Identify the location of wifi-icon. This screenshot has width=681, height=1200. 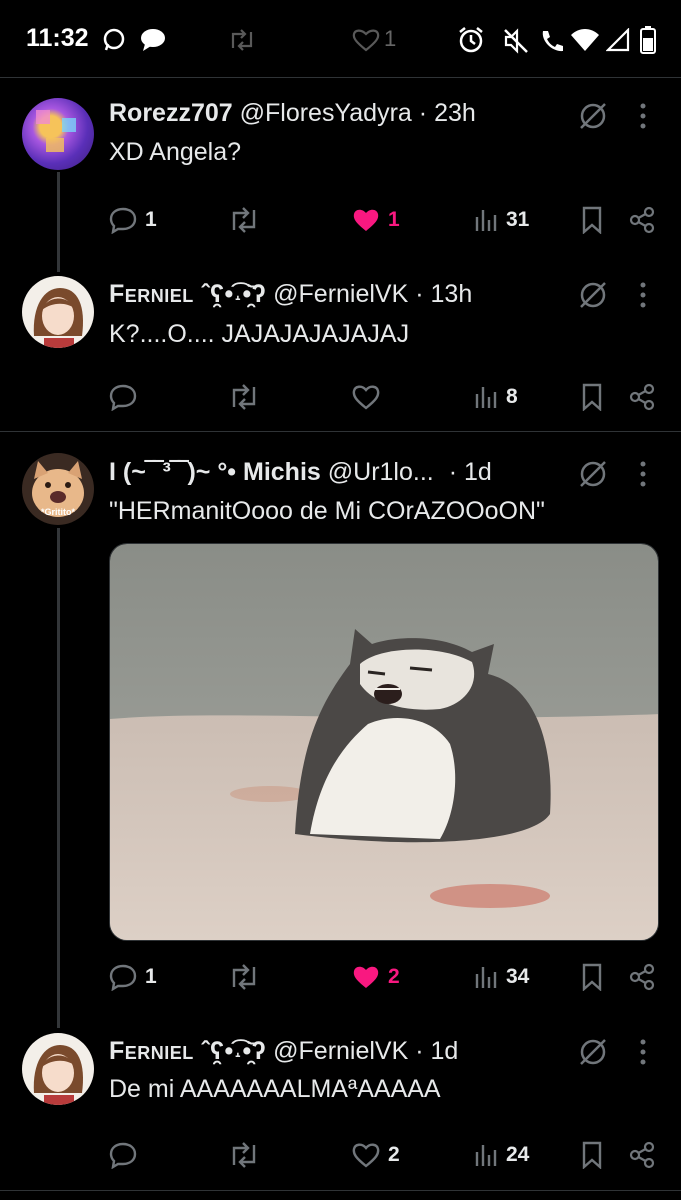
(585, 40).